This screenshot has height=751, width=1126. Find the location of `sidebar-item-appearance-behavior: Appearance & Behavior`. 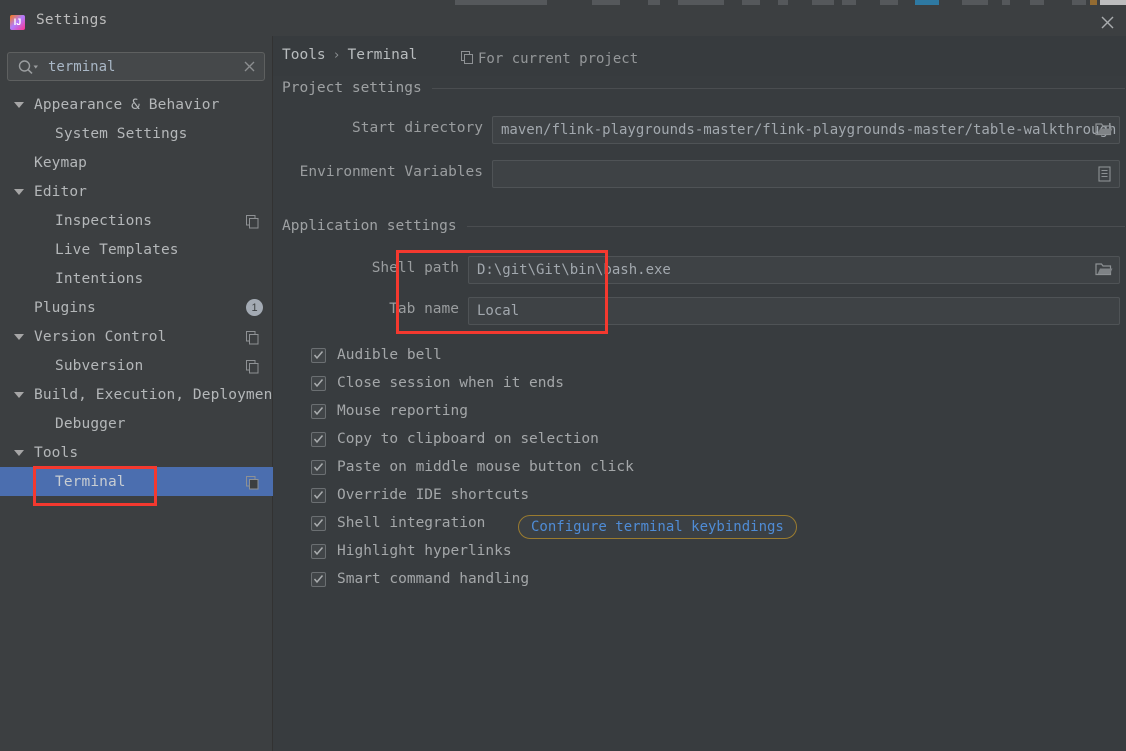

sidebar-item-appearance-behavior: Appearance & Behavior is located at coordinates (136, 104).